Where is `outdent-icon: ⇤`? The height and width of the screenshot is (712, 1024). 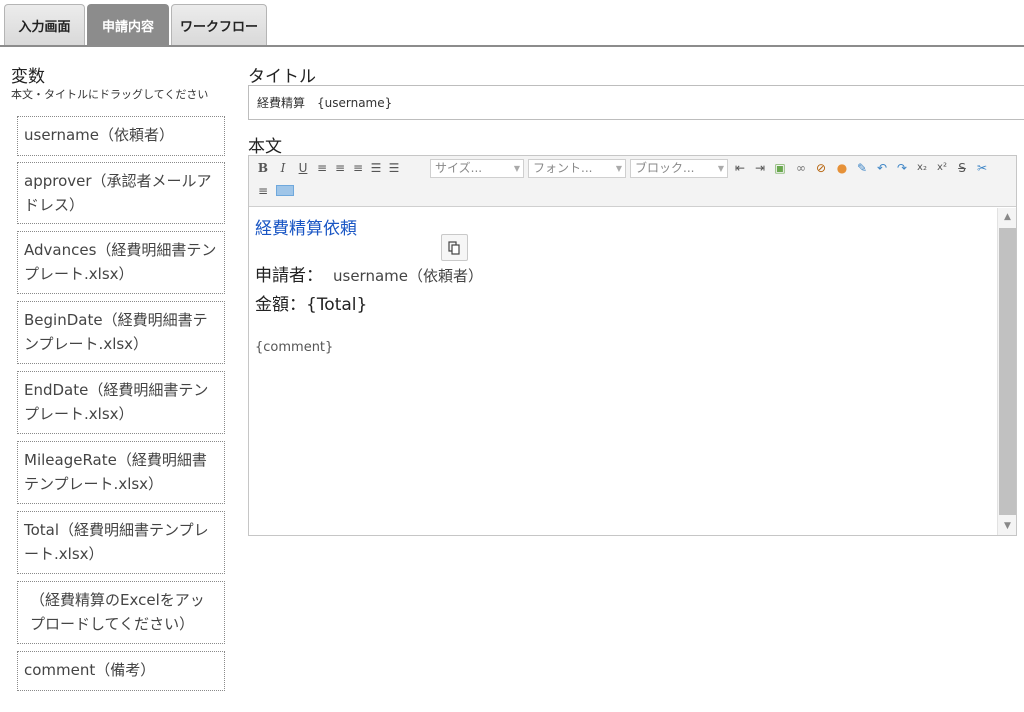 outdent-icon: ⇤ is located at coordinates (740, 168).